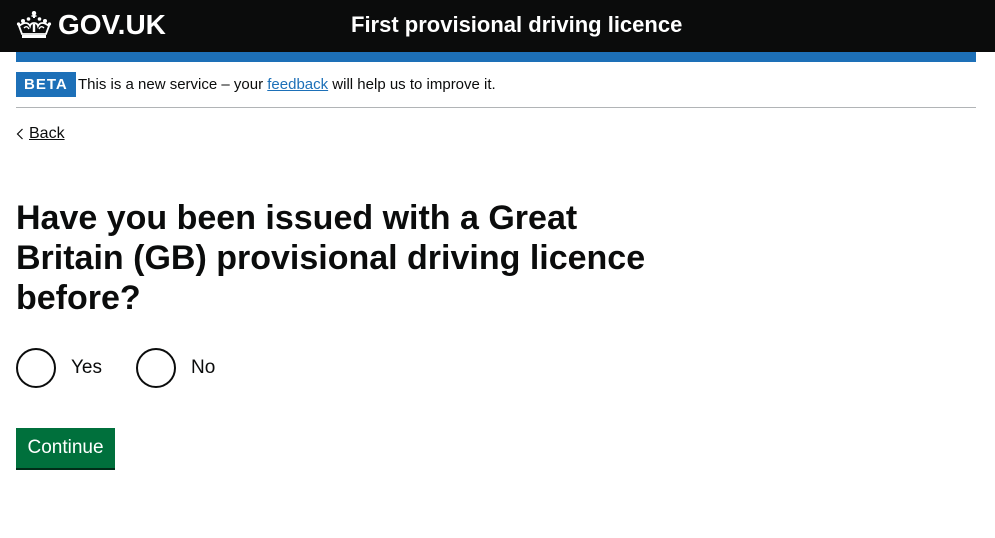 The image size is (995, 538). Describe the element at coordinates (36, 368) in the screenshot. I see `radio-yes-circle` at that location.